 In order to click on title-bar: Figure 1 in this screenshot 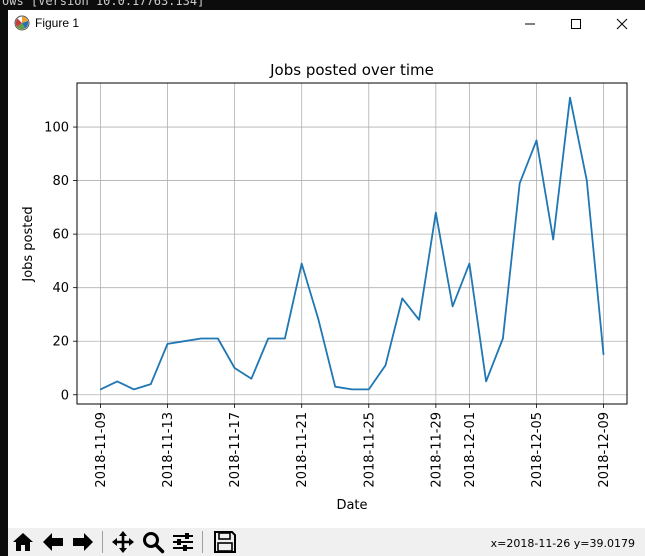, I will do `click(326, 23)`.